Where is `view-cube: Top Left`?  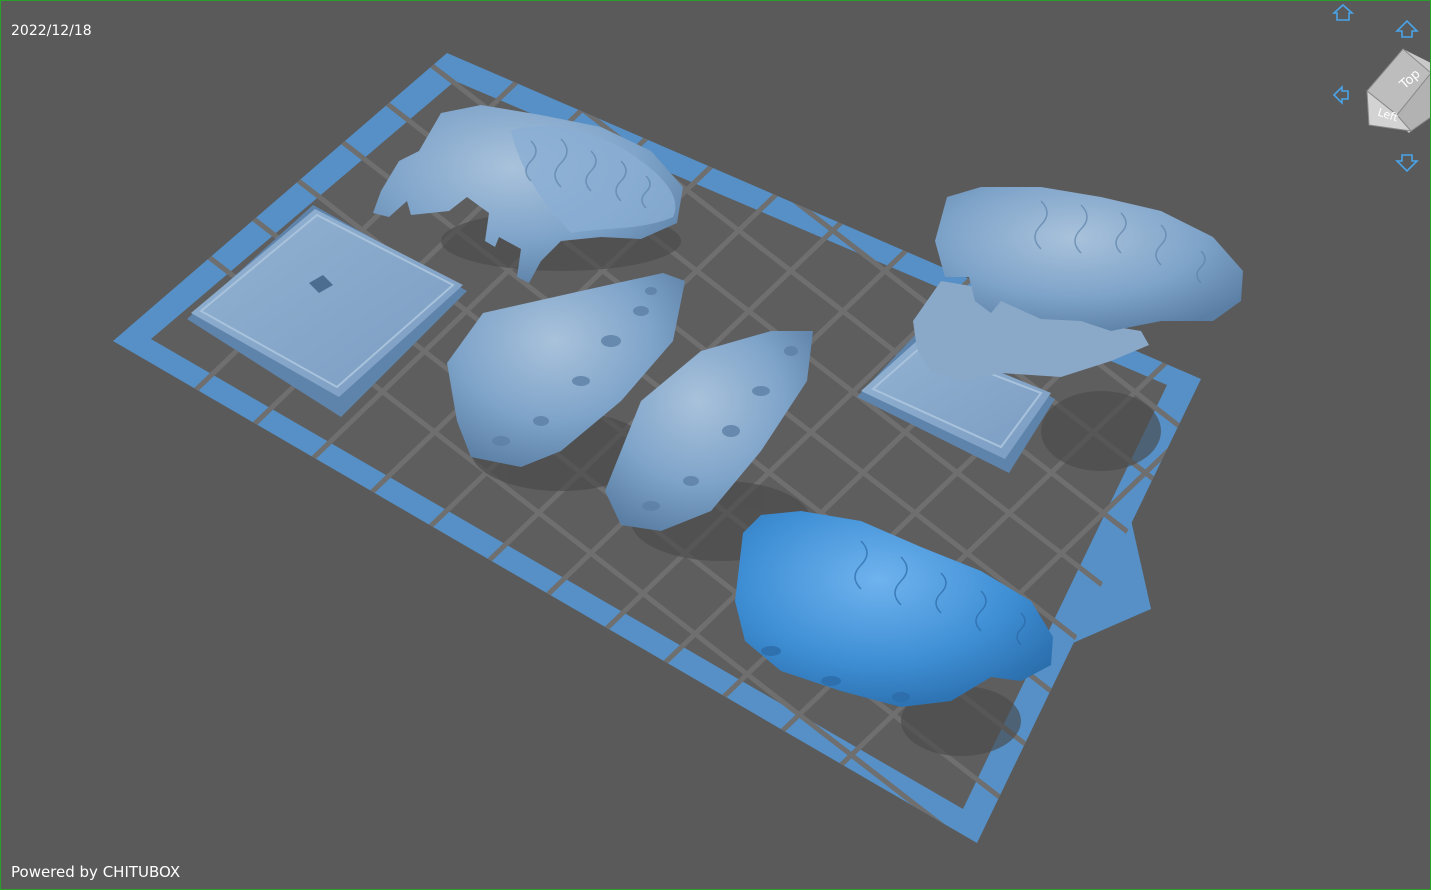 view-cube: Top Left is located at coordinates (1398, 90).